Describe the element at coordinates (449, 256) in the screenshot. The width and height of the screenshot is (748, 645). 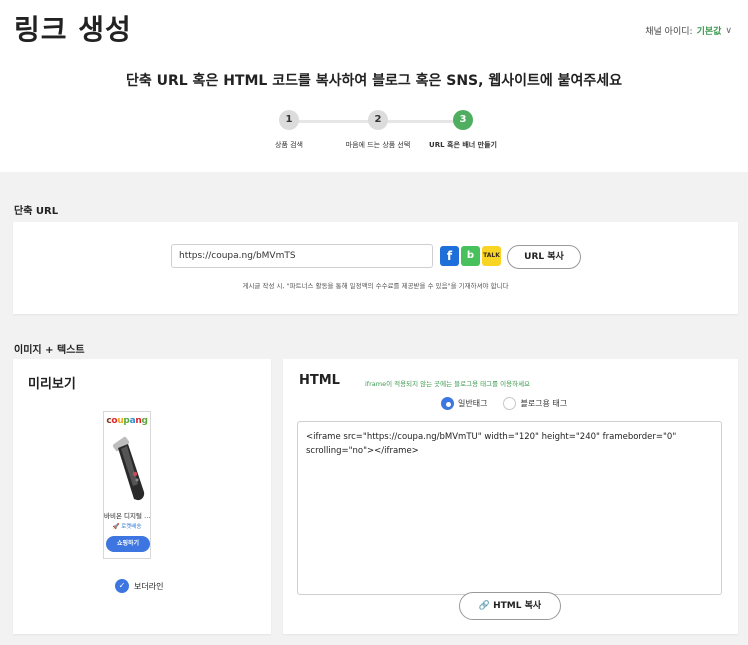
I see `facebook-share-icon: f` at that location.